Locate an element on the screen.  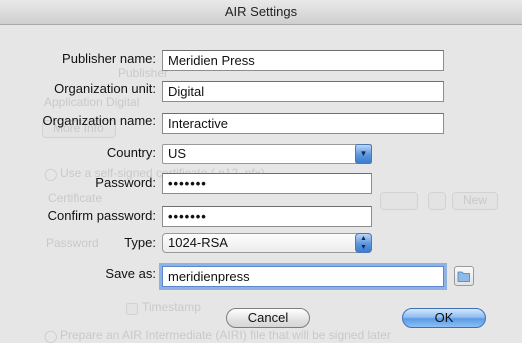
ghost-radio: ◯ is located at coordinates (51, 174).